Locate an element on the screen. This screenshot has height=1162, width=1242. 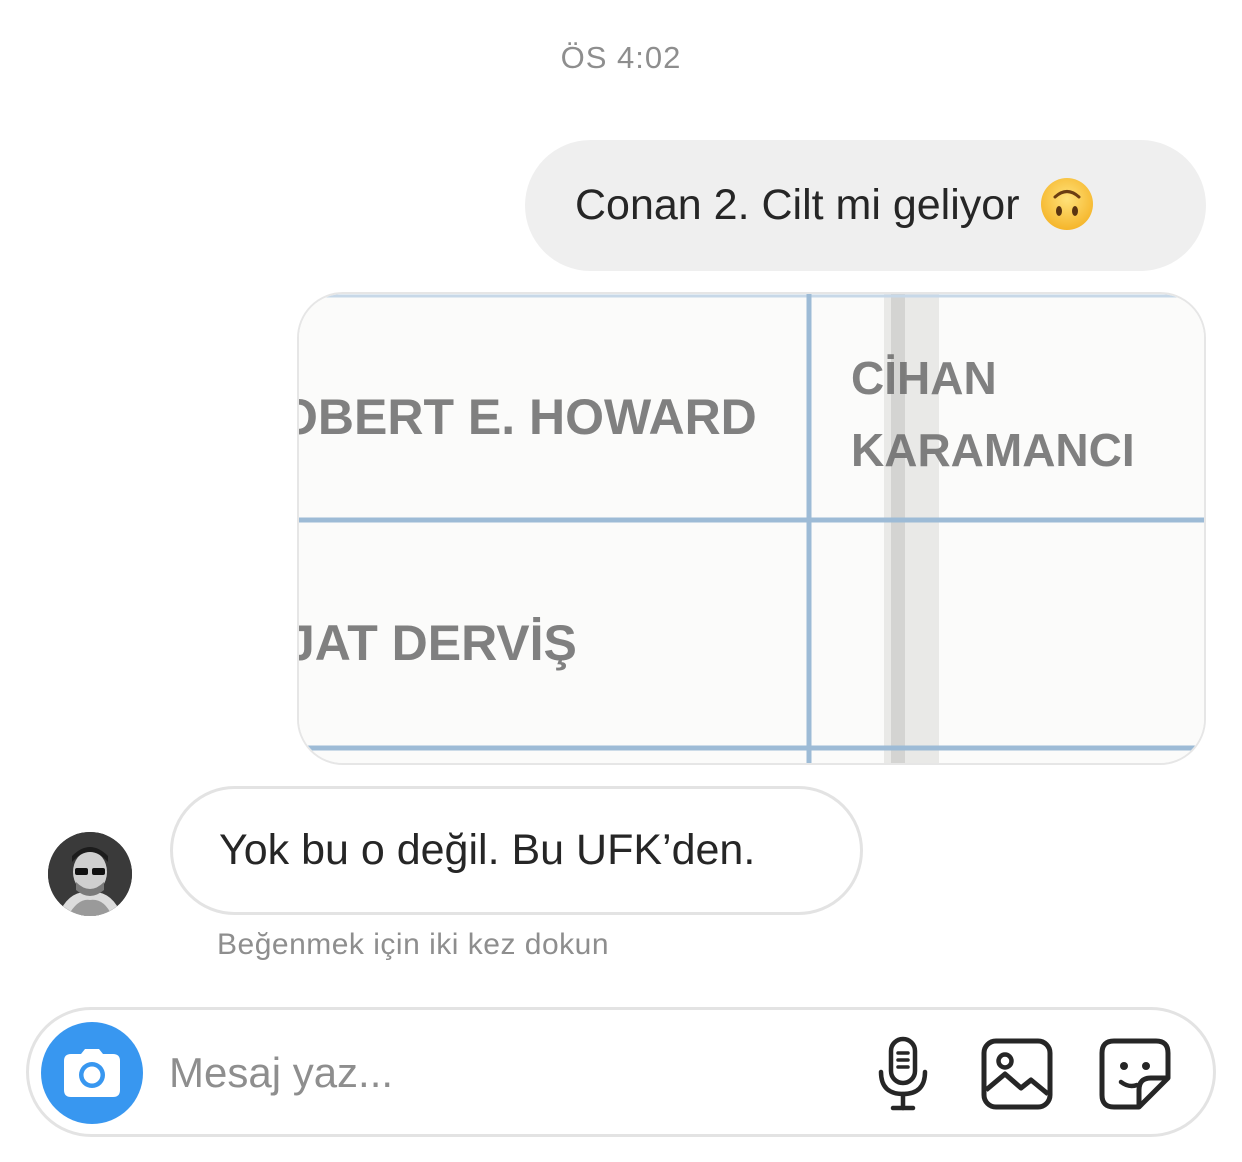
outgoing-message-bubble: Conan 2. Cilt mi geliyor is located at coordinates (865, 205).